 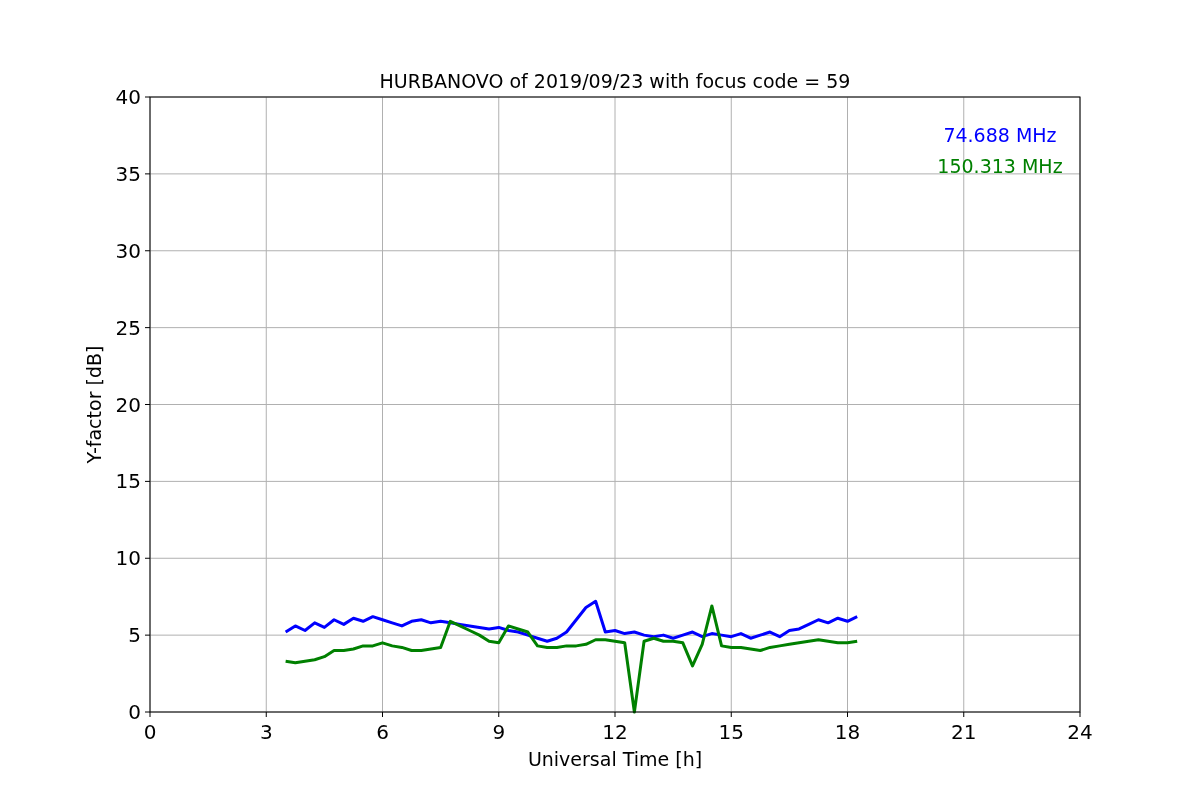 What do you see at coordinates (128, 327) in the screenshot?
I see `tick-label: 25` at bounding box center [128, 327].